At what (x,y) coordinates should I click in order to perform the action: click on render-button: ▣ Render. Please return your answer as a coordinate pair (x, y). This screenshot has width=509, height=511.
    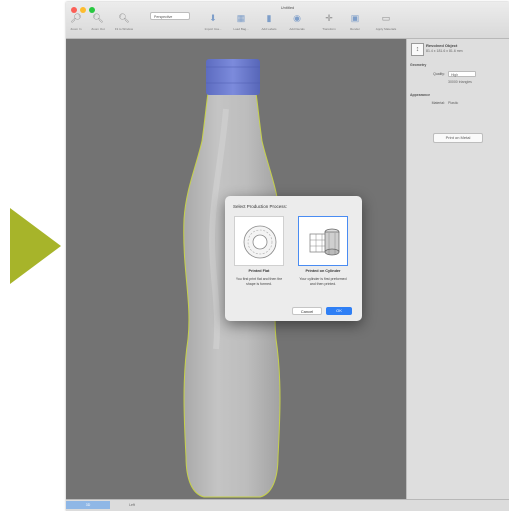
    Looking at the image, I should click on (355, 24).